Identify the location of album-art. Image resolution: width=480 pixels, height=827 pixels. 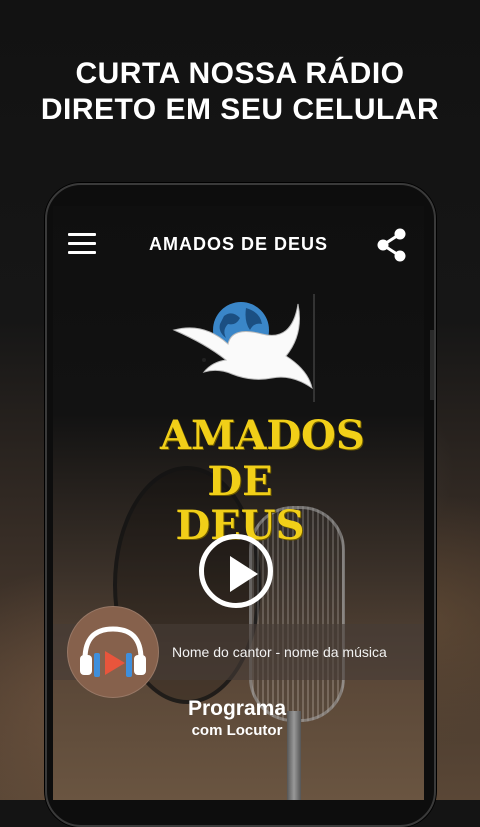
(113, 652).